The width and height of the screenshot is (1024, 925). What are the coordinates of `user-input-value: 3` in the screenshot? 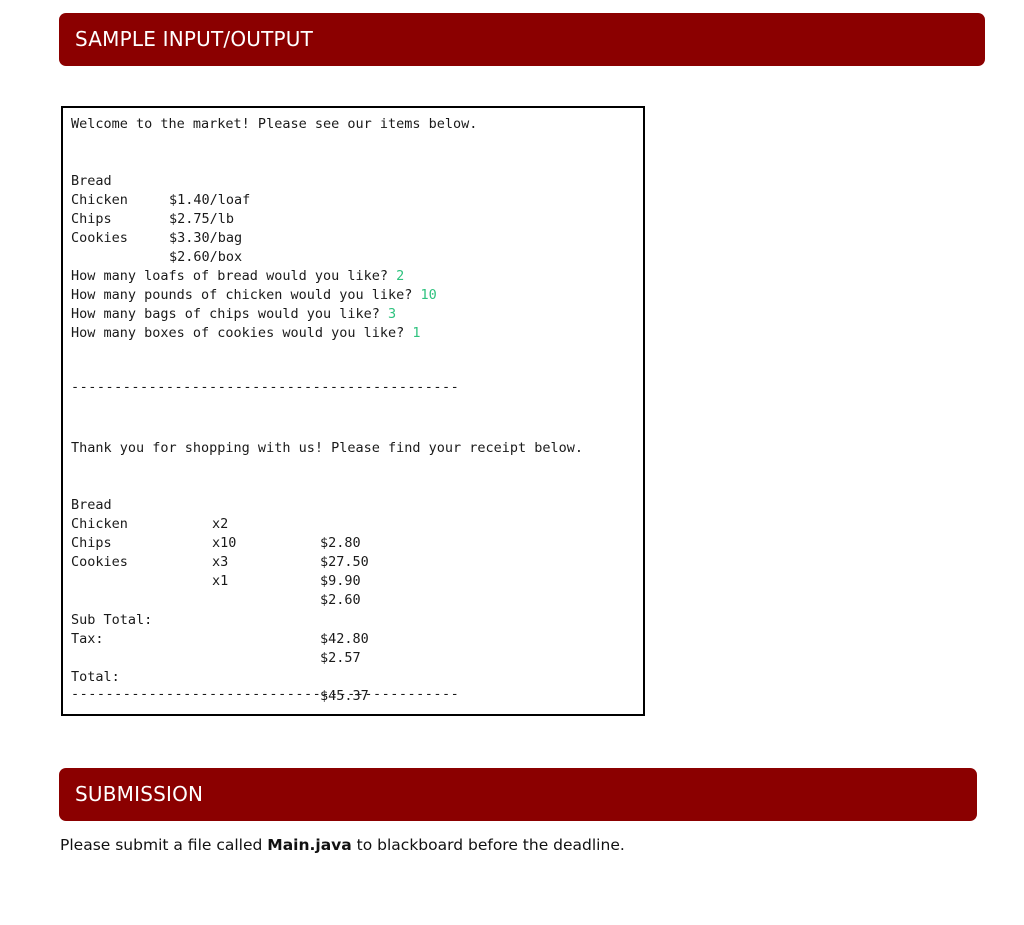 It's located at (392, 314).